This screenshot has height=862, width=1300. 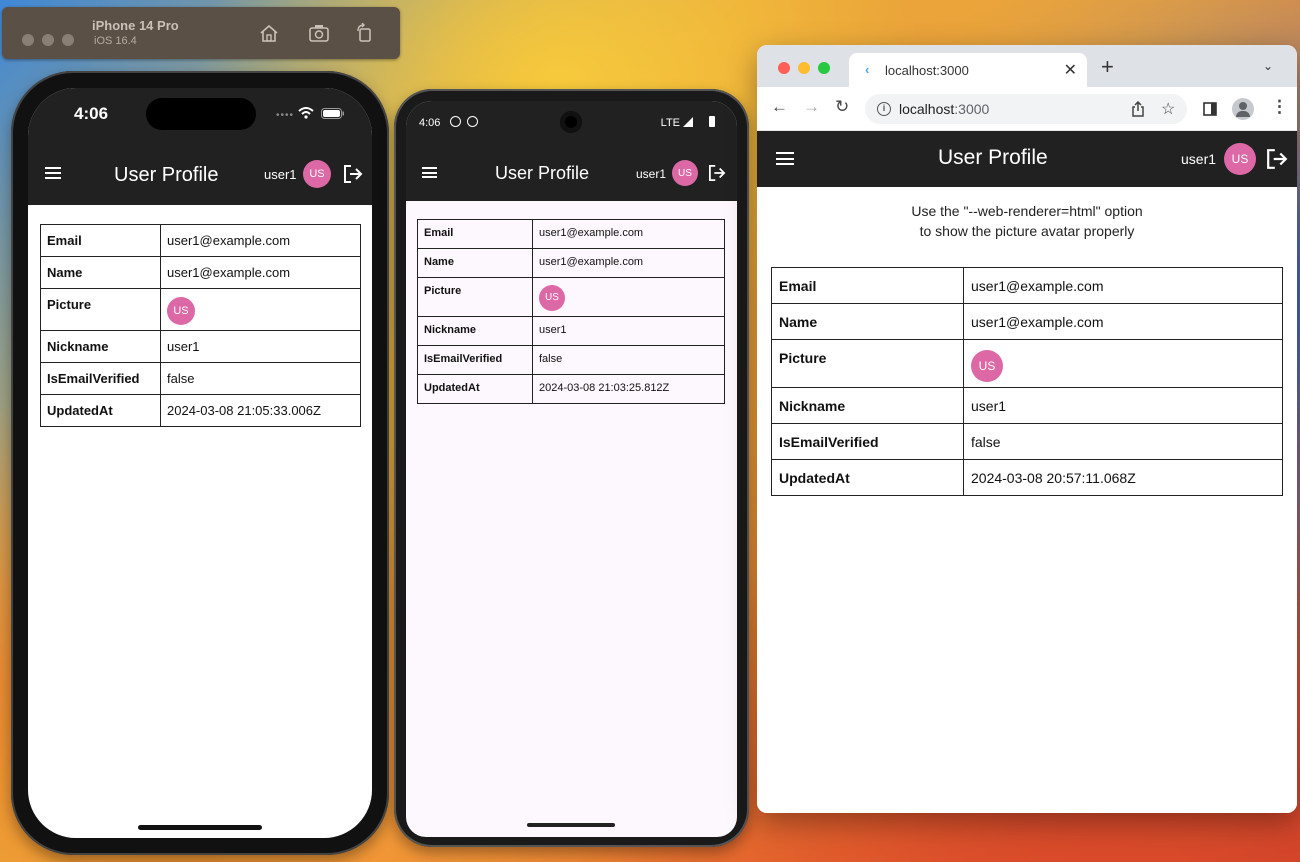 What do you see at coordinates (475, 360) in the screenshot?
I see `field-label: IsEmailVerified` at bounding box center [475, 360].